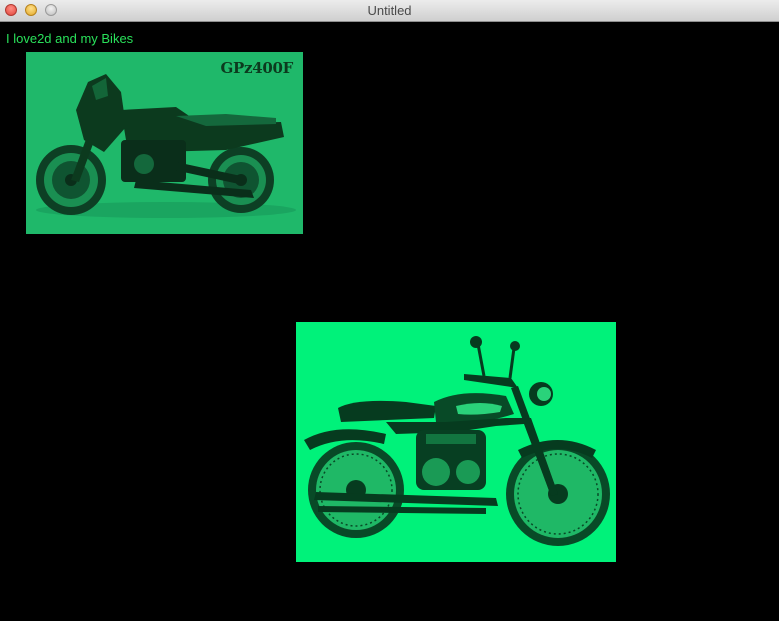 The image size is (779, 621). Describe the element at coordinates (257, 68) in the screenshot. I see `gpz400f-label: GPz400F` at that location.